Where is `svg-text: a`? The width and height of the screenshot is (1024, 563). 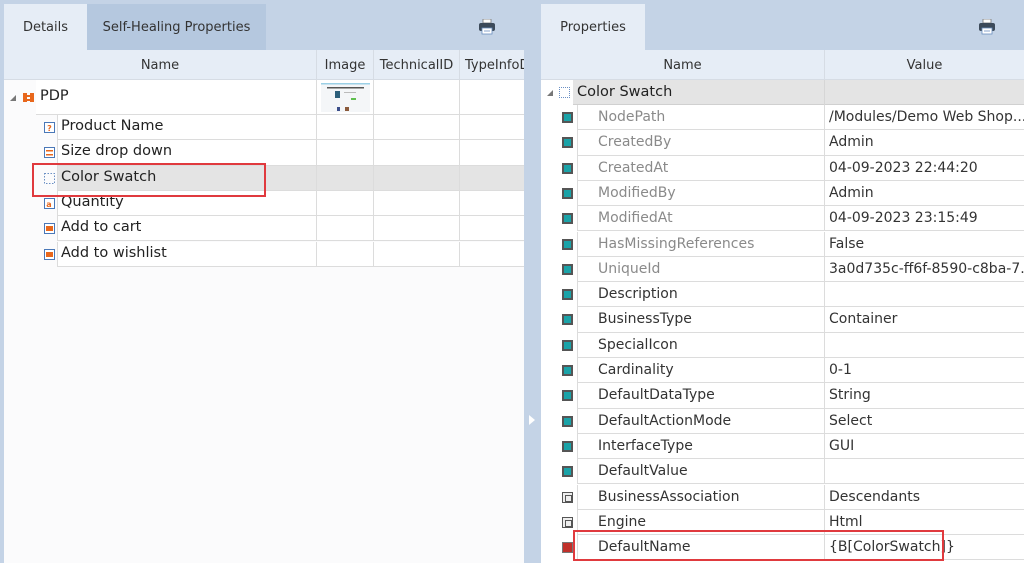 svg-text: a is located at coordinates (48, 204).